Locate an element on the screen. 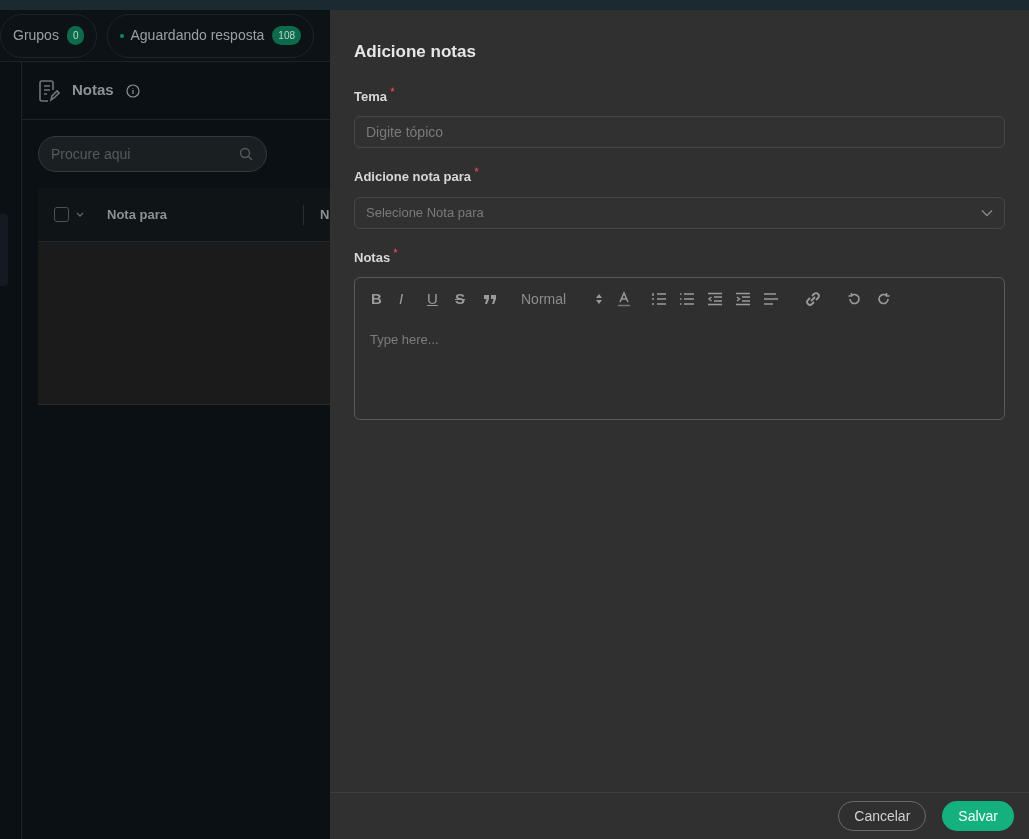 The image size is (1029, 839). quote-icon is located at coordinates (490, 299).